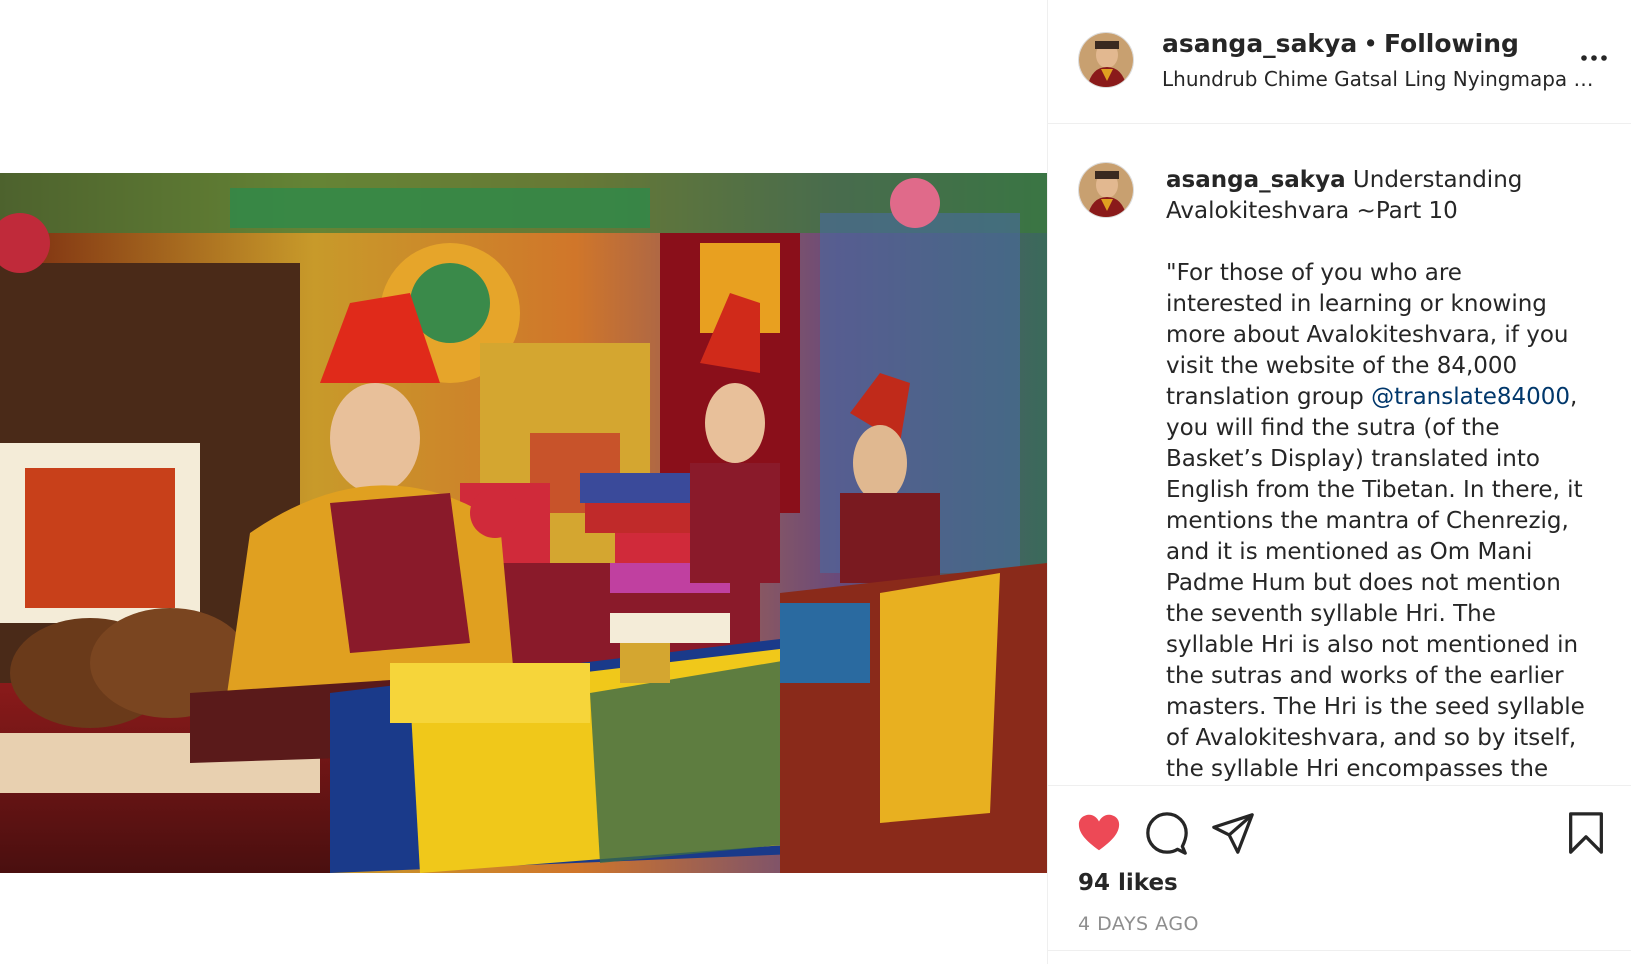 The width and height of the screenshot is (1631, 964). Describe the element at coordinates (1233, 833) in the screenshot. I see `share-icon` at that location.